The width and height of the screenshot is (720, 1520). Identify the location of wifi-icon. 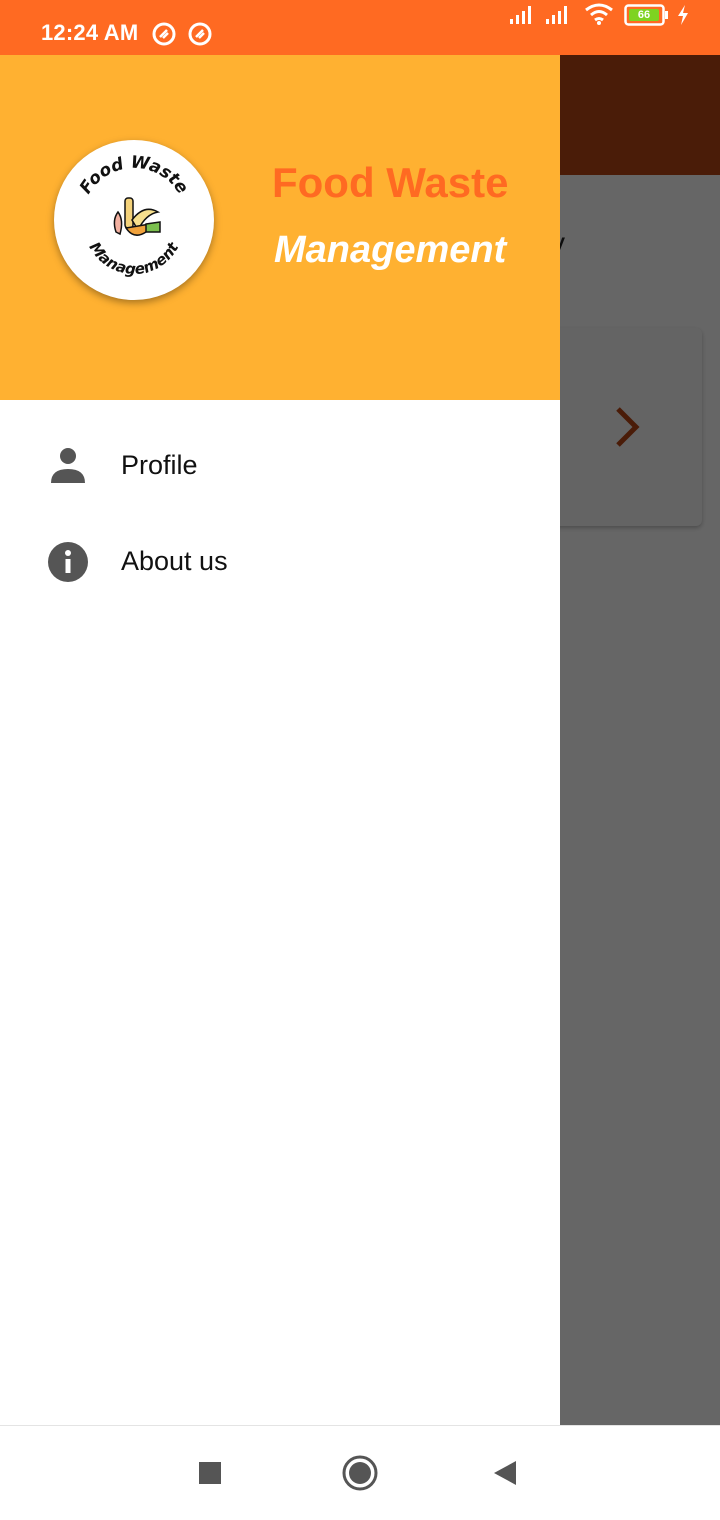
(599, 14).